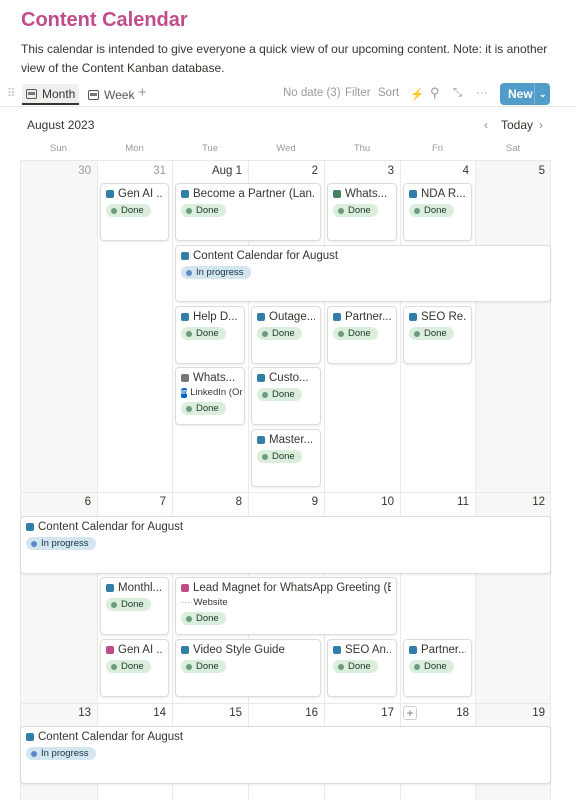 Image resolution: width=576 pixels, height=800 pixels. I want to click on expand-icon: ⤡, so click(457, 93).